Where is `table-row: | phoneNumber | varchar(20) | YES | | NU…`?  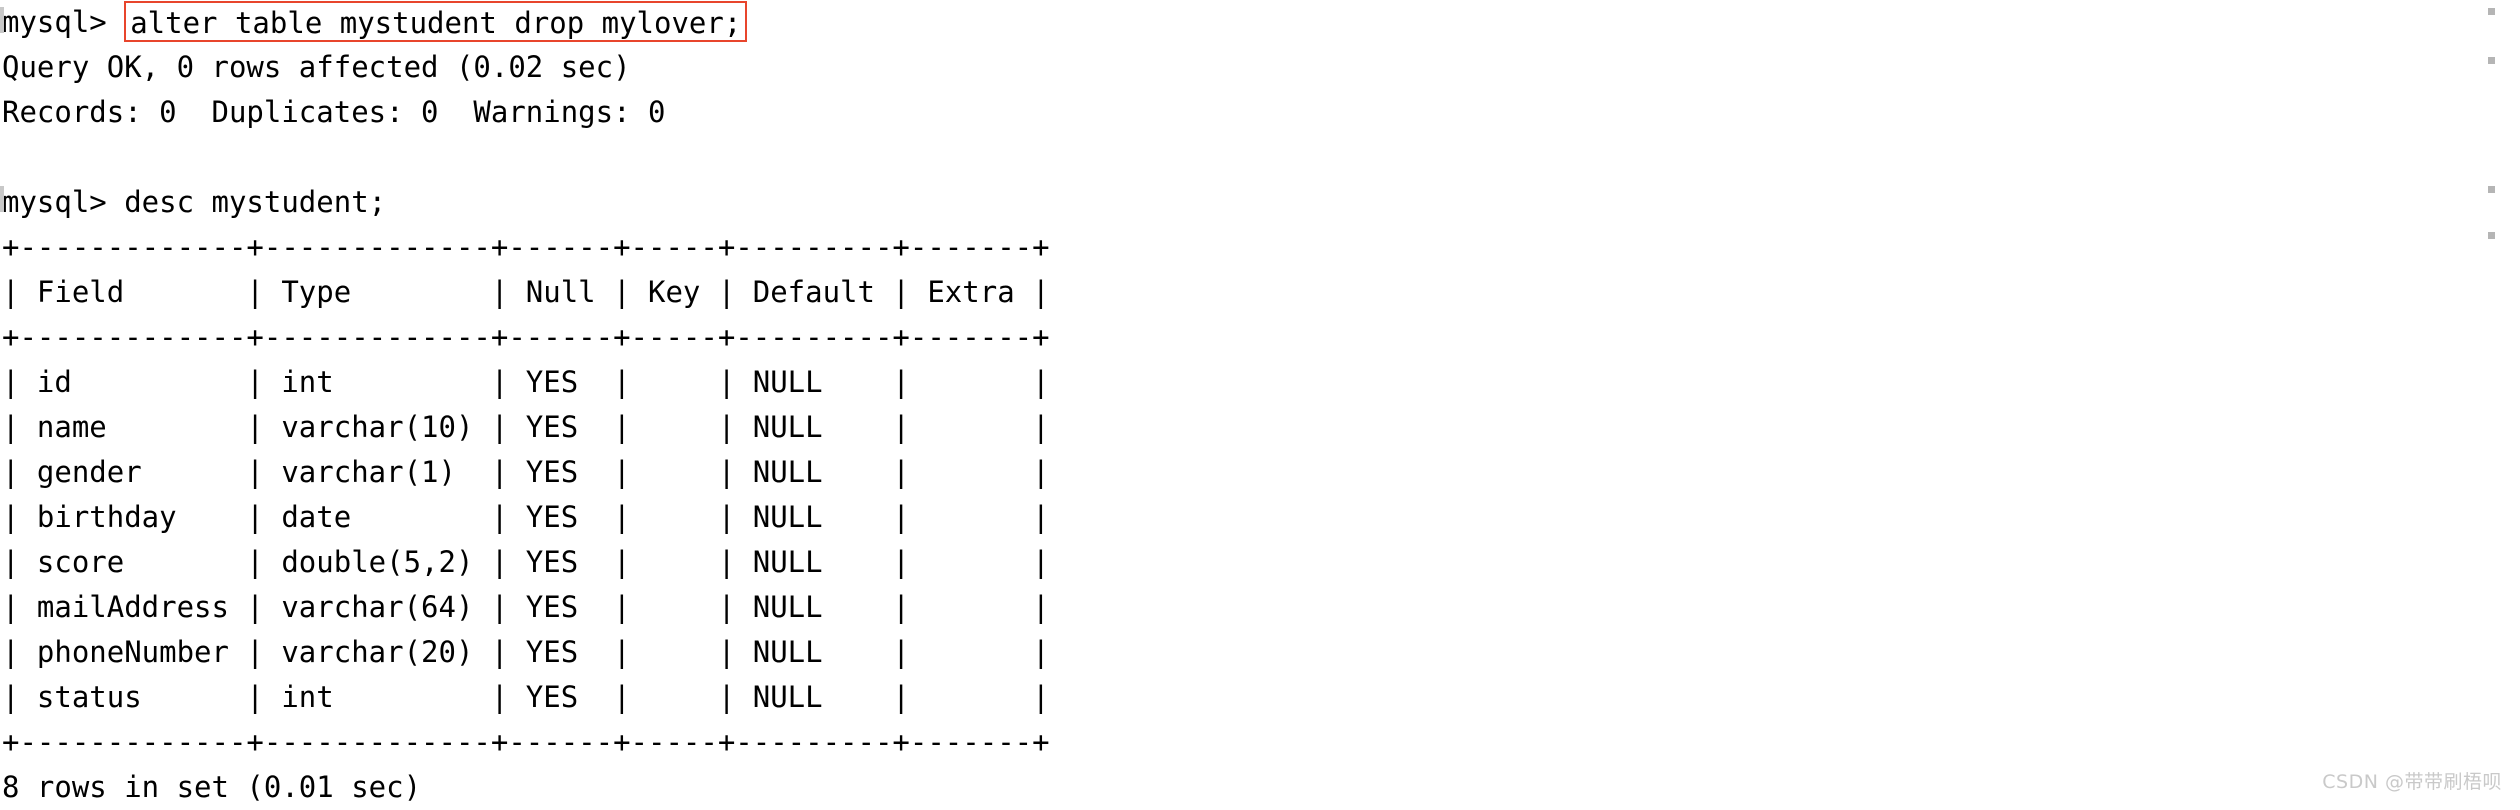 table-row: | phoneNumber | varchar(20) | YES | | NU… is located at coordinates (526, 652).